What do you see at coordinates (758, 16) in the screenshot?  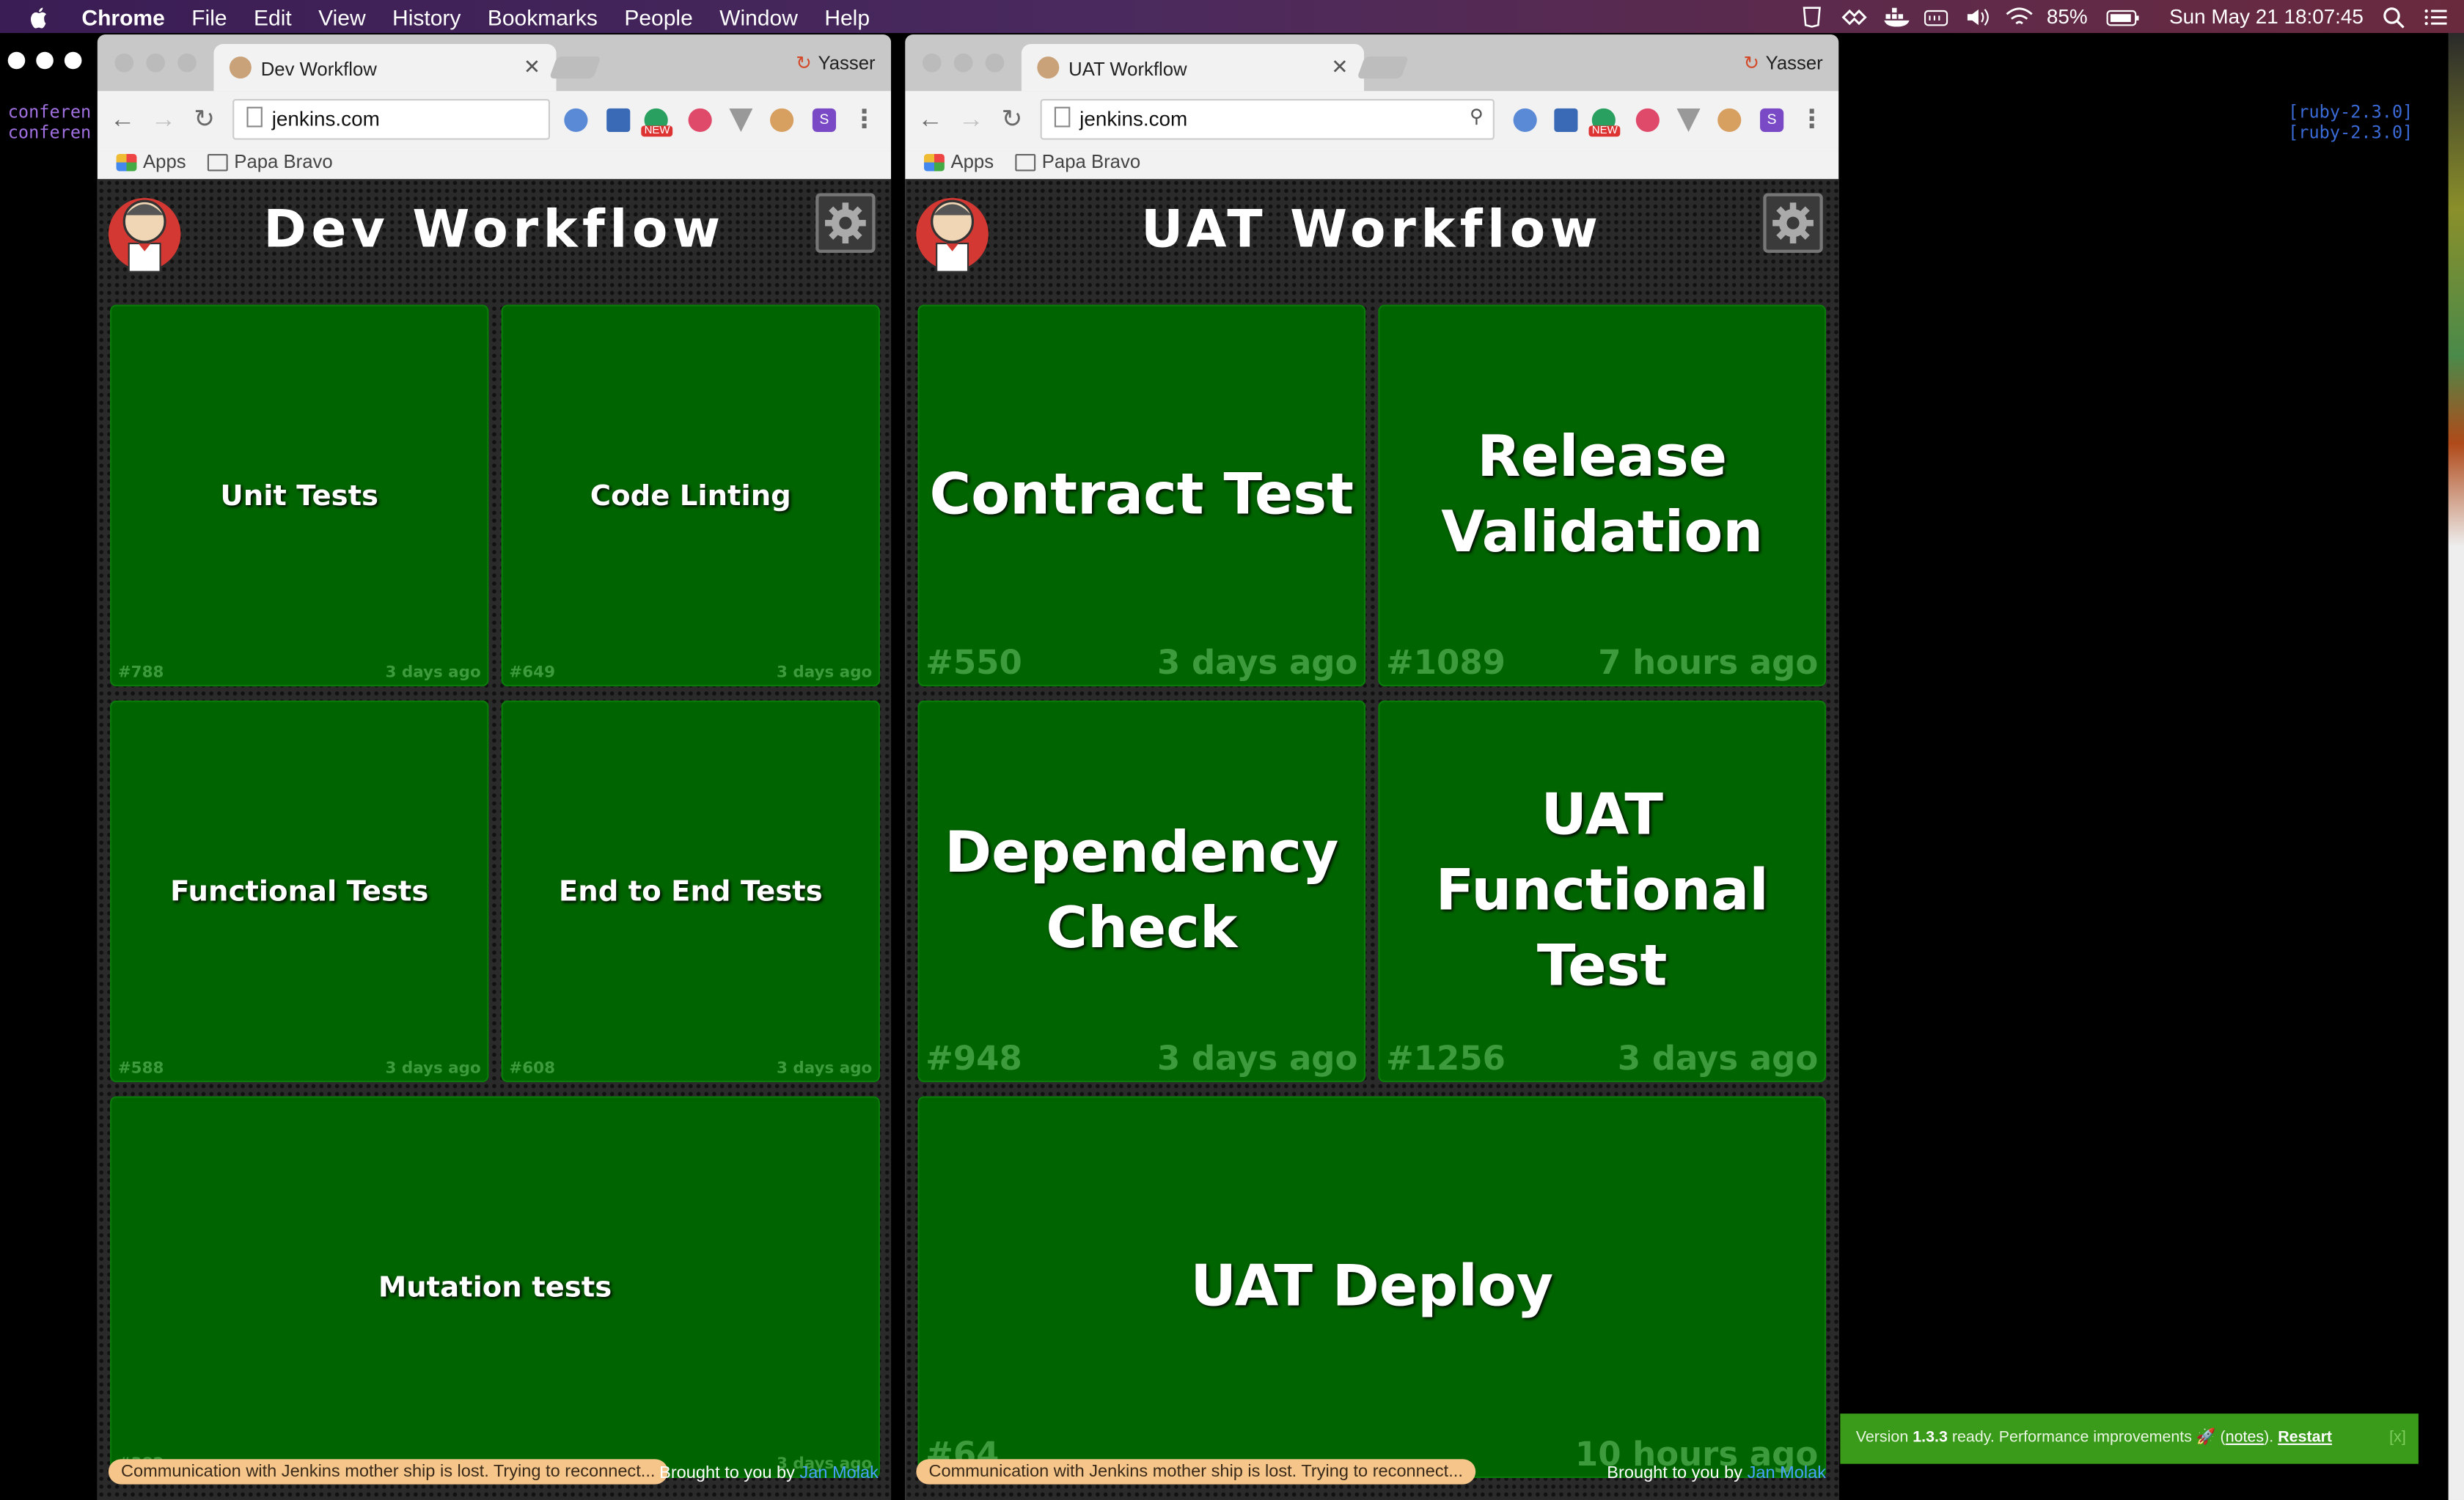 I see `menu-window: Window` at bounding box center [758, 16].